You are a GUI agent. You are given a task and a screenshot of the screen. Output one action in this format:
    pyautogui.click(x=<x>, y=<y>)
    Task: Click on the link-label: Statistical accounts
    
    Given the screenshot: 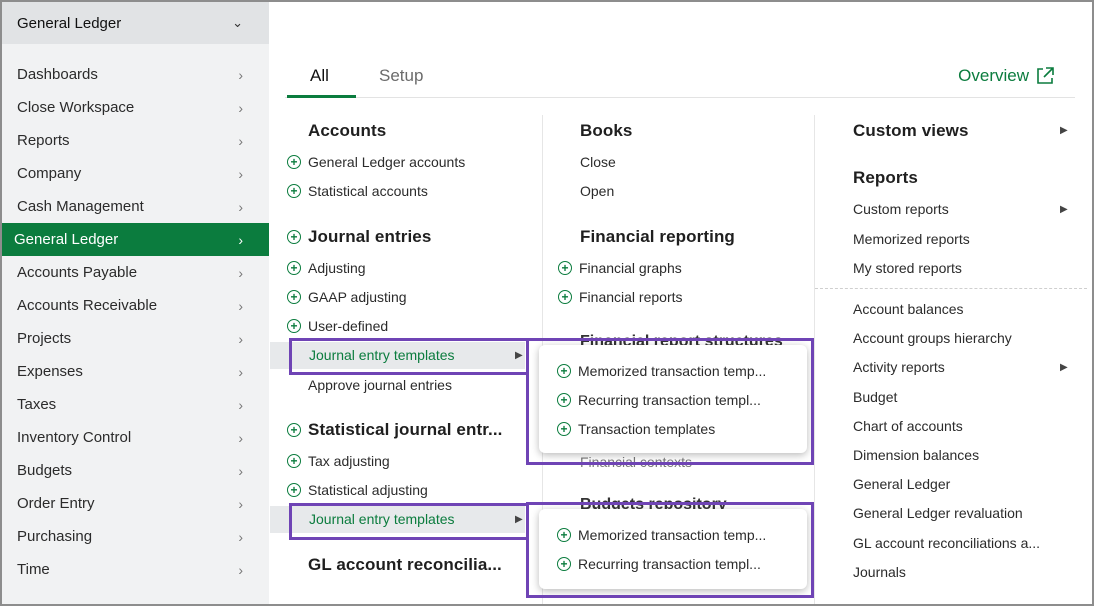 What is the action you would take?
    pyautogui.click(x=368, y=191)
    